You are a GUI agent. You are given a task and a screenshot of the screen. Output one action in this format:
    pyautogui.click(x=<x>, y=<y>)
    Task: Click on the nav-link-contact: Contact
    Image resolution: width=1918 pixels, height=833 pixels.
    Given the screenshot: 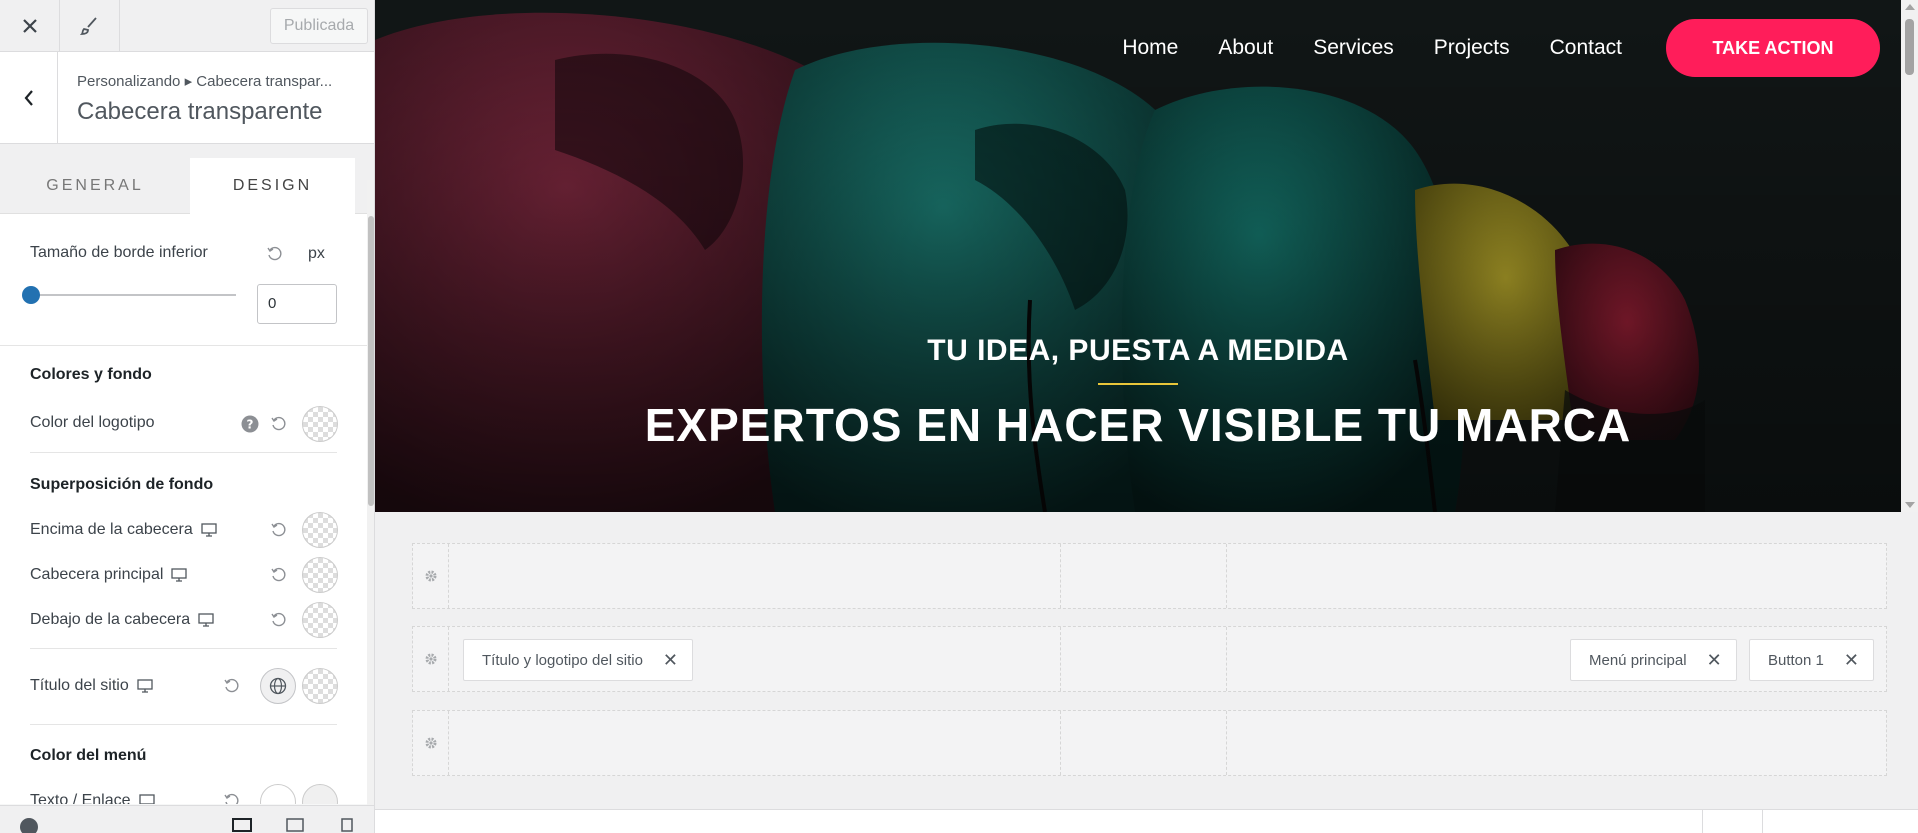 What is the action you would take?
    pyautogui.click(x=1586, y=48)
    